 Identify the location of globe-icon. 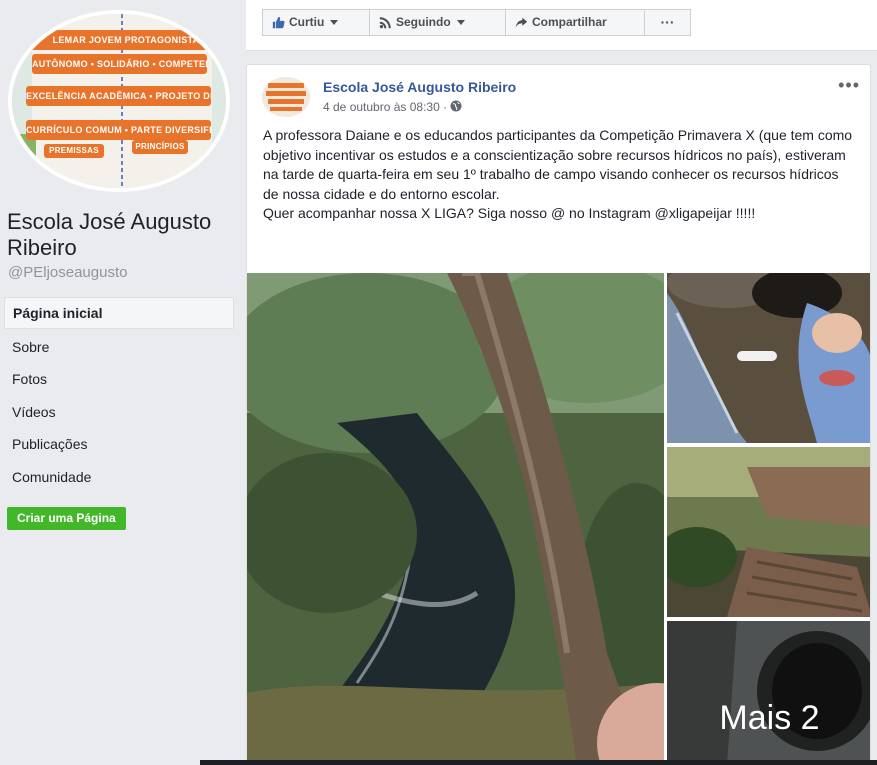
(456, 107).